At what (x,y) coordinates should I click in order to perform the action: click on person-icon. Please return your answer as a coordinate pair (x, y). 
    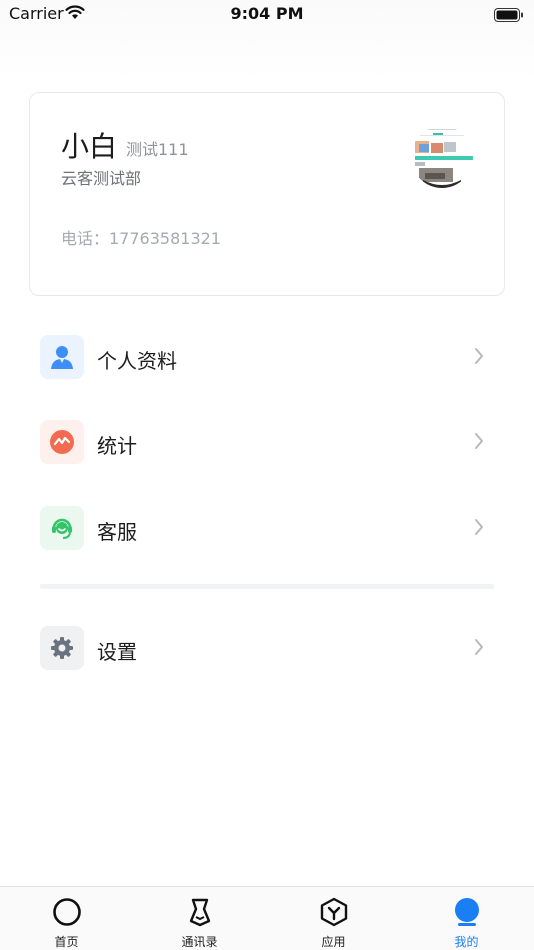
    Looking at the image, I should click on (62, 357).